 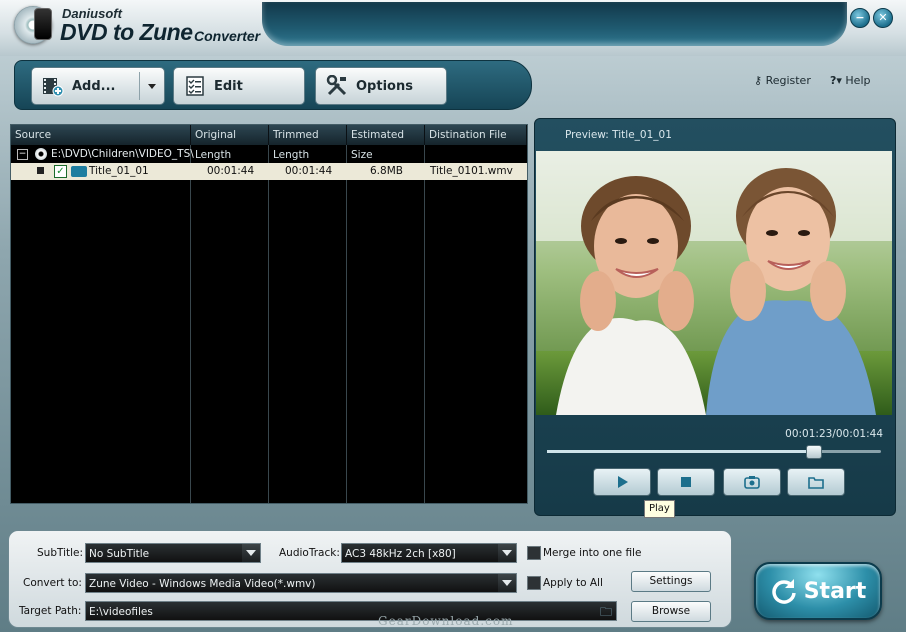 What do you see at coordinates (606, 612) in the screenshot?
I see `folder-icon: 🗀` at bounding box center [606, 612].